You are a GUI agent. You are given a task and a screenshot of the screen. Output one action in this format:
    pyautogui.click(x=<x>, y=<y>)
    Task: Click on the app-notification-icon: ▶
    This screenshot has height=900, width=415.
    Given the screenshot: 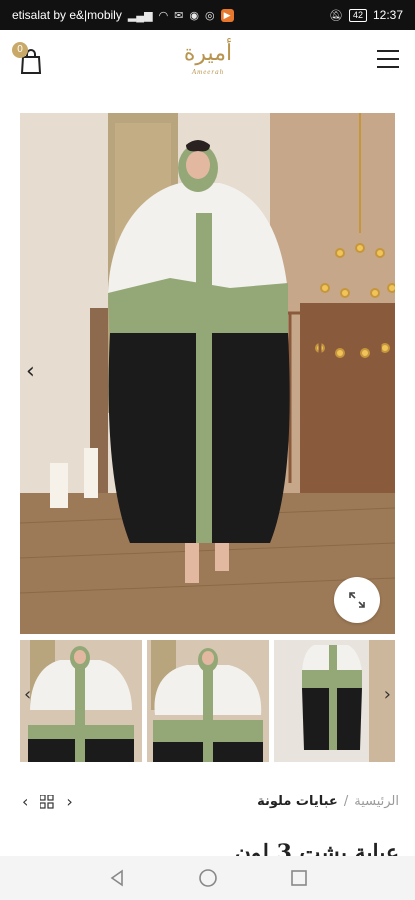 What is the action you would take?
    pyautogui.click(x=227, y=15)
    